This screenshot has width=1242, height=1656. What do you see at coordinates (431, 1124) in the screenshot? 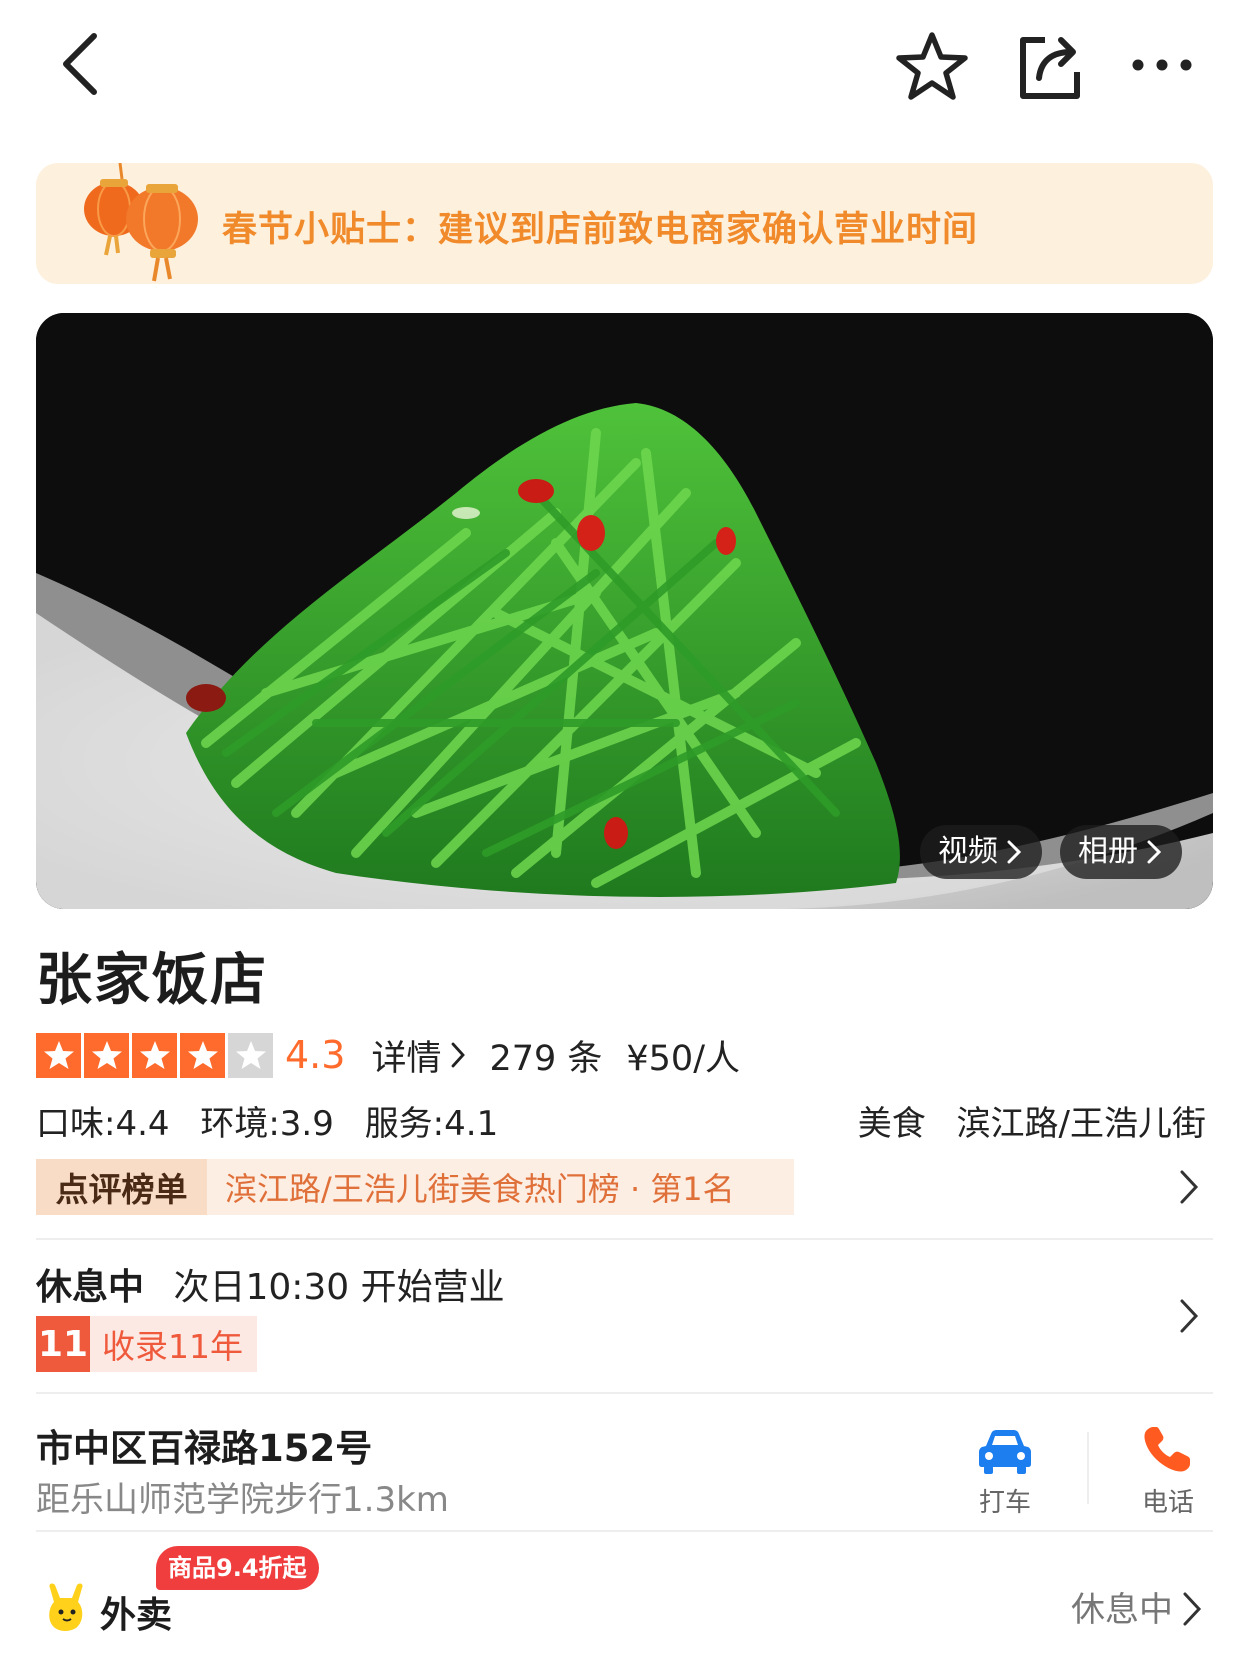
I see `service-score: 服务:4.1` at bounding box center [431, 1124].